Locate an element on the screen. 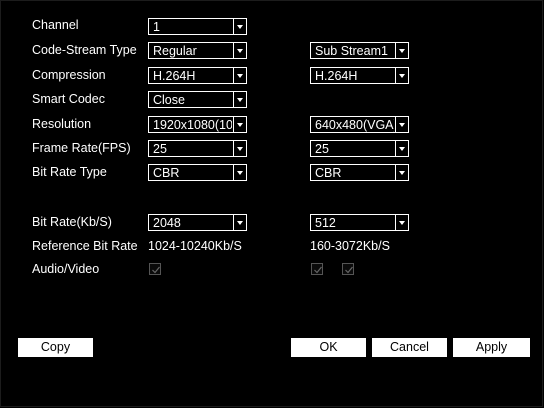  main-bit-rate-type-select: CBR is located at coordinates (197, 172).